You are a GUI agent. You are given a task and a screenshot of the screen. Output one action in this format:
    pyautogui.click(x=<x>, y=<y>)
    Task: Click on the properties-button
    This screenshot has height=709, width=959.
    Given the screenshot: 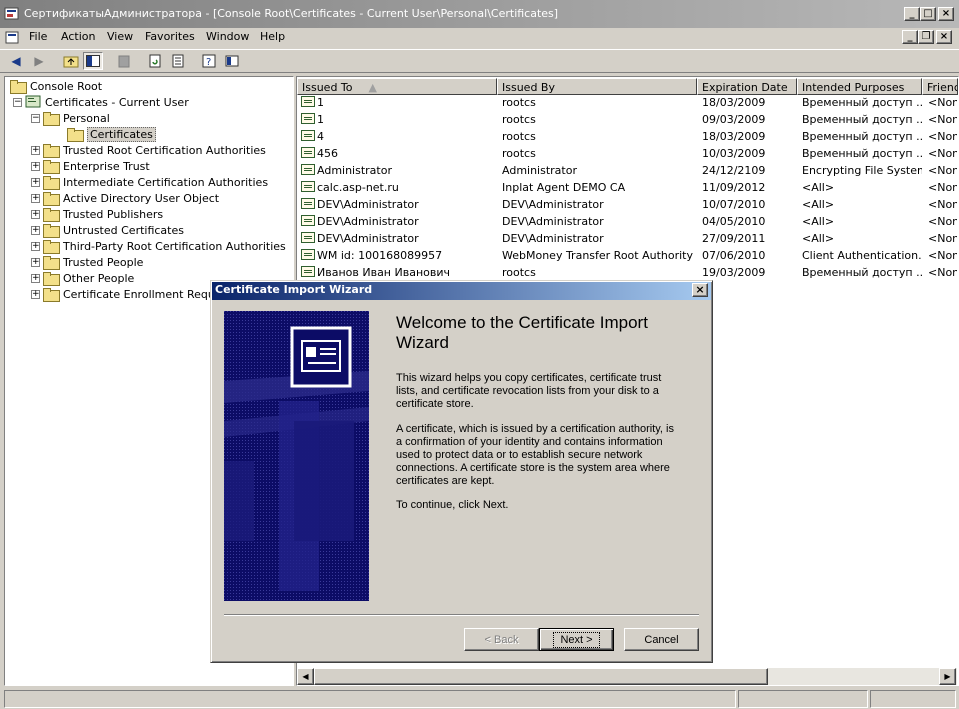 What is the action you would take?
    pyautogui.click(x=232, y=61)
    